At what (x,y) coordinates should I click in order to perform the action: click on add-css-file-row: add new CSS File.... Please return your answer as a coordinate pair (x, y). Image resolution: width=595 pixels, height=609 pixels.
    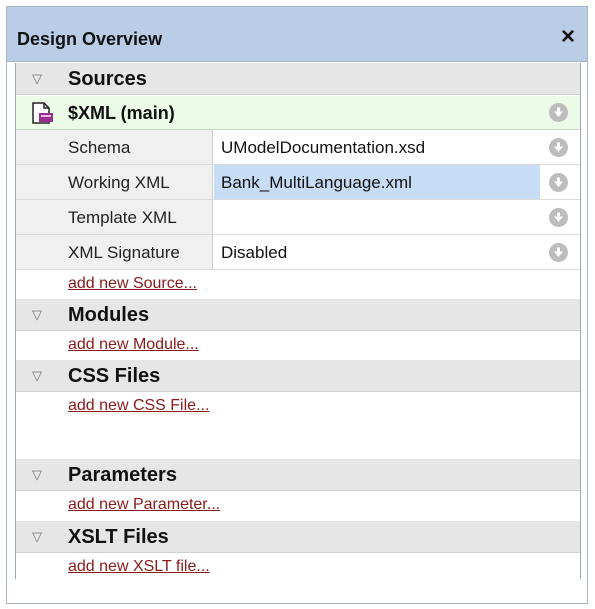
    Looking at the image, I should click on (298, 406).